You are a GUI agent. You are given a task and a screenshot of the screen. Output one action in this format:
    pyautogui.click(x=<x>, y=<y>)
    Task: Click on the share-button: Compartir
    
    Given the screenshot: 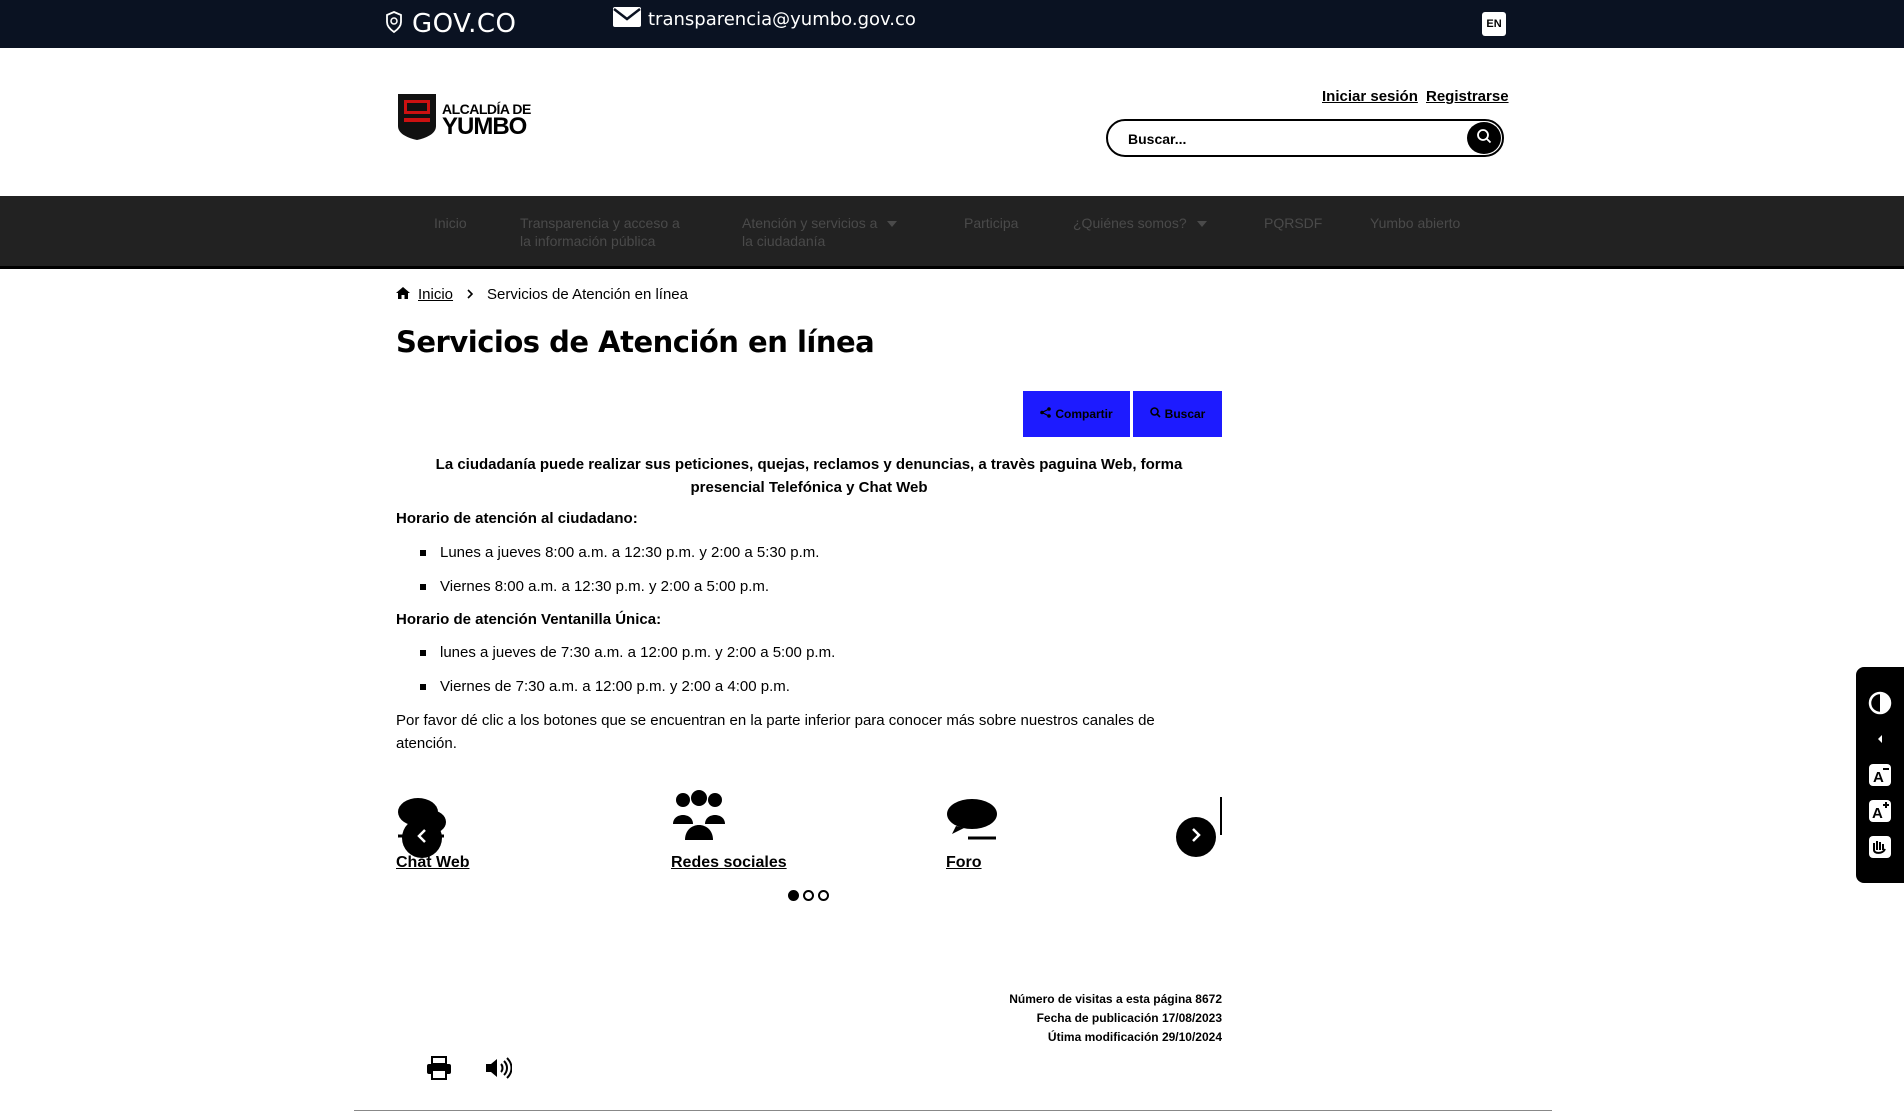 What is the action you would take?
    pyautogui.click(x=1076, y=414)
    